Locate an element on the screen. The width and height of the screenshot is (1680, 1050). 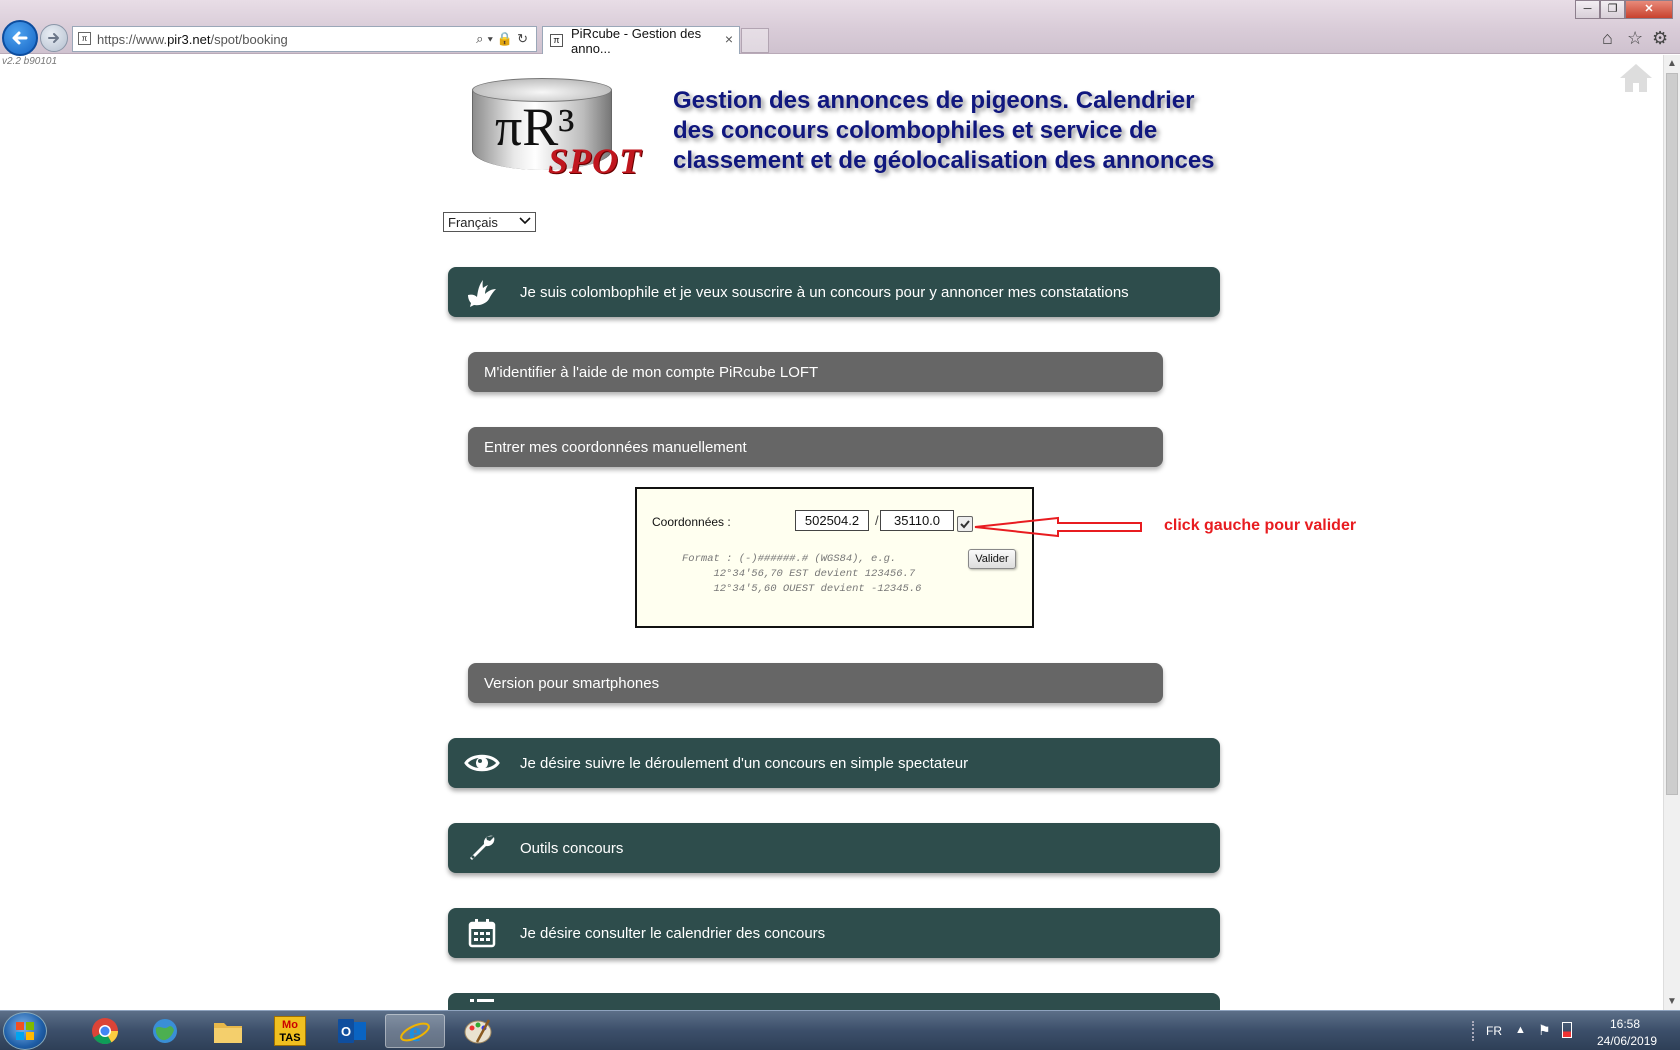
file-explorer-taskbar-icon is located at coordinates (228, 1031).